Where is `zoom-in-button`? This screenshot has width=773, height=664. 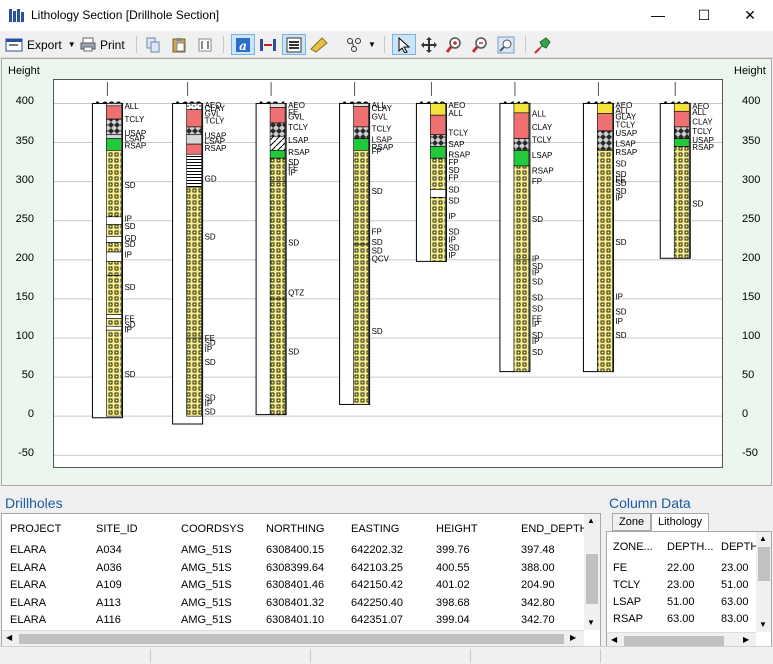
zoom-in-button is located at coordinates (454, 44).